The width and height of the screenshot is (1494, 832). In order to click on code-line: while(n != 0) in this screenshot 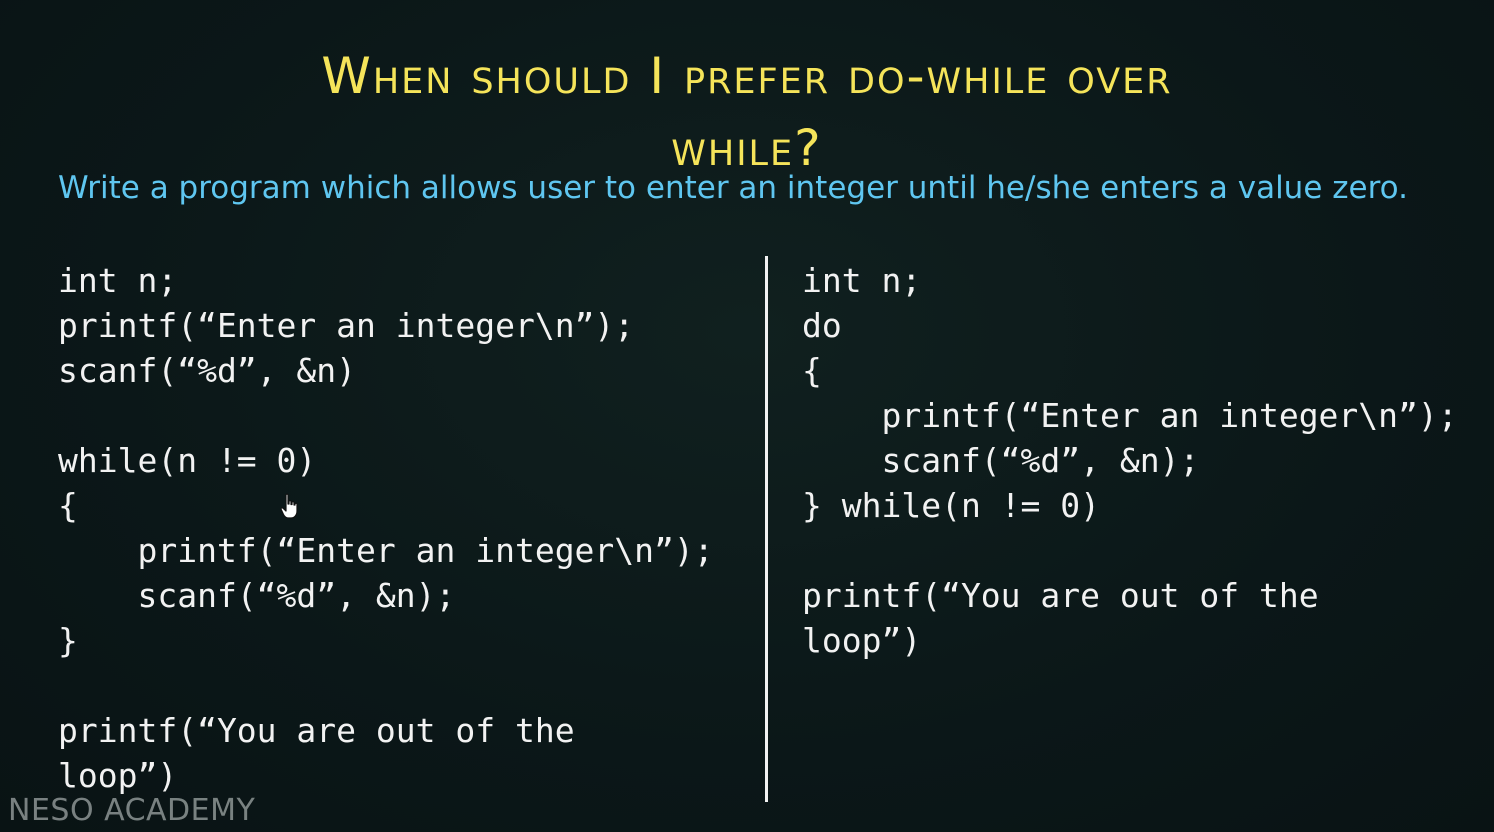, I will do `click(187, 460)`.